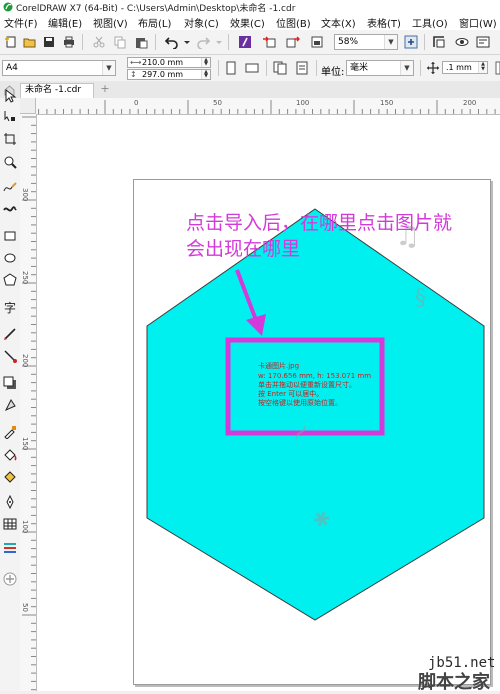 The width and height of the screenshot is (500, 694). Describe the element at coordinates (243, 249) in the screenshot. I see `annotation-line-2: 会出现在哪里` at that location.